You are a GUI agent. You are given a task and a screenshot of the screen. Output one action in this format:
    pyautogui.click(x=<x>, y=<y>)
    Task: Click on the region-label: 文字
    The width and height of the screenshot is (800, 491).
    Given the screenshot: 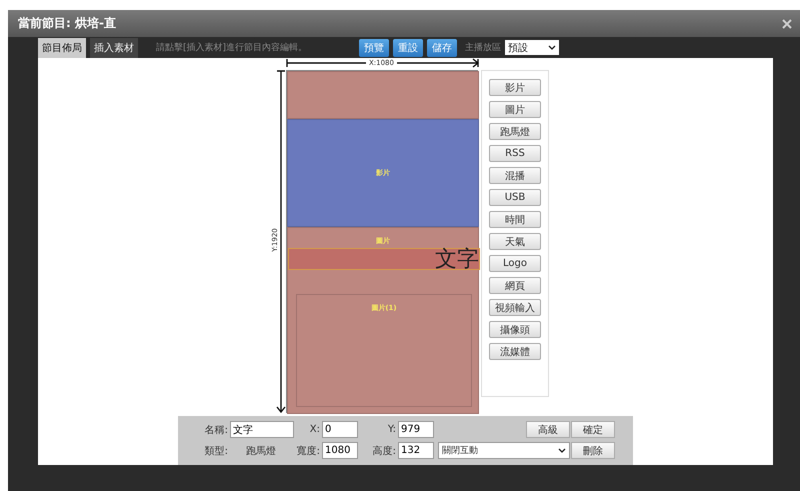 What is the action you would take?
    pyautogui.click(x=457, y=259)
    